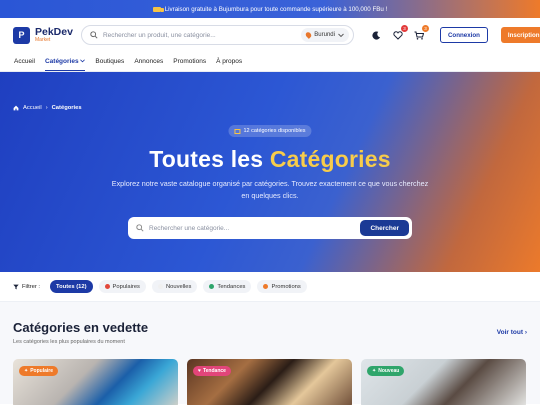 The height and width of the screenshot is (405, 540). I want to click on brand-tagline: Market, so click(43, 40).